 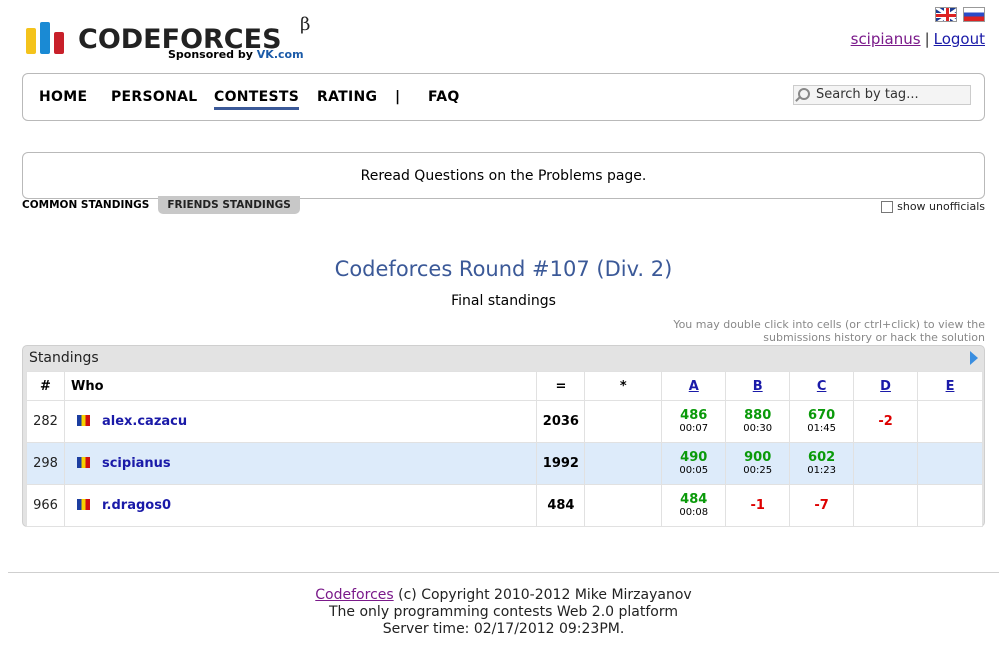 I want to click on menu-home: HOME, so click(x=63, y=97).